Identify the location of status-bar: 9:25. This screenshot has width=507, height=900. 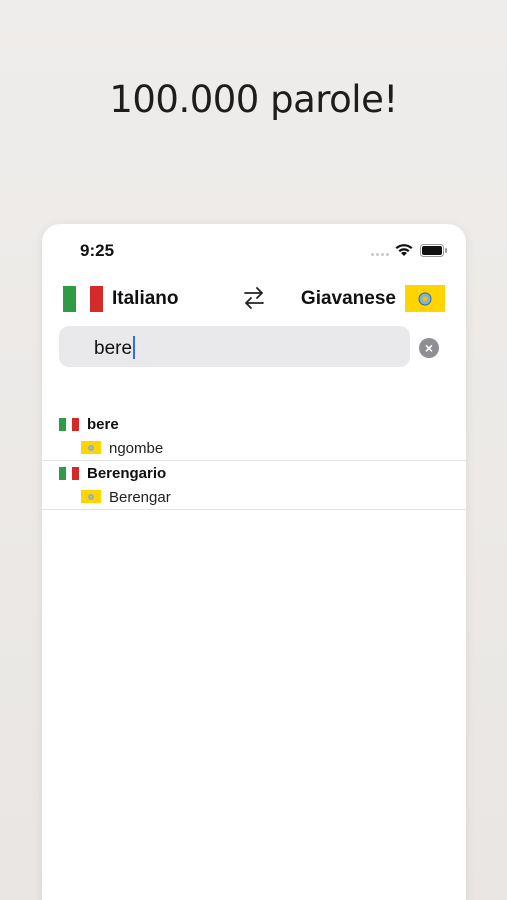
(254, 250).